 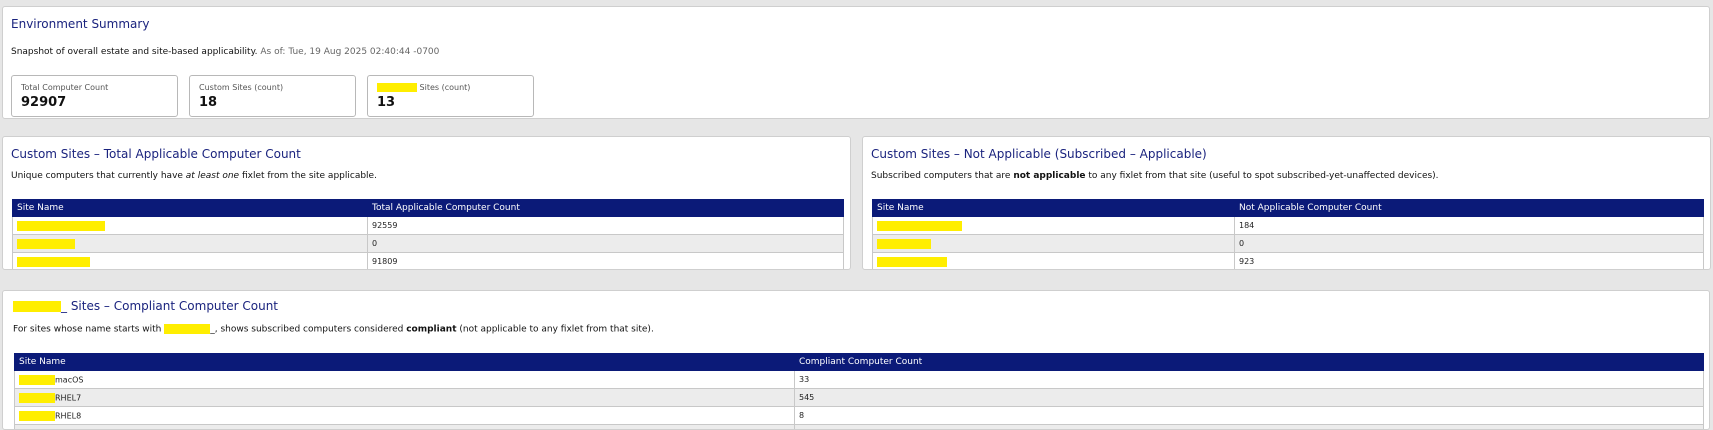 What do you see at coordinates (272, 96) in the screenshot?
I see `custom-sites-count-card: Custom Sites (count) 18` at bounding box center [272, 96].